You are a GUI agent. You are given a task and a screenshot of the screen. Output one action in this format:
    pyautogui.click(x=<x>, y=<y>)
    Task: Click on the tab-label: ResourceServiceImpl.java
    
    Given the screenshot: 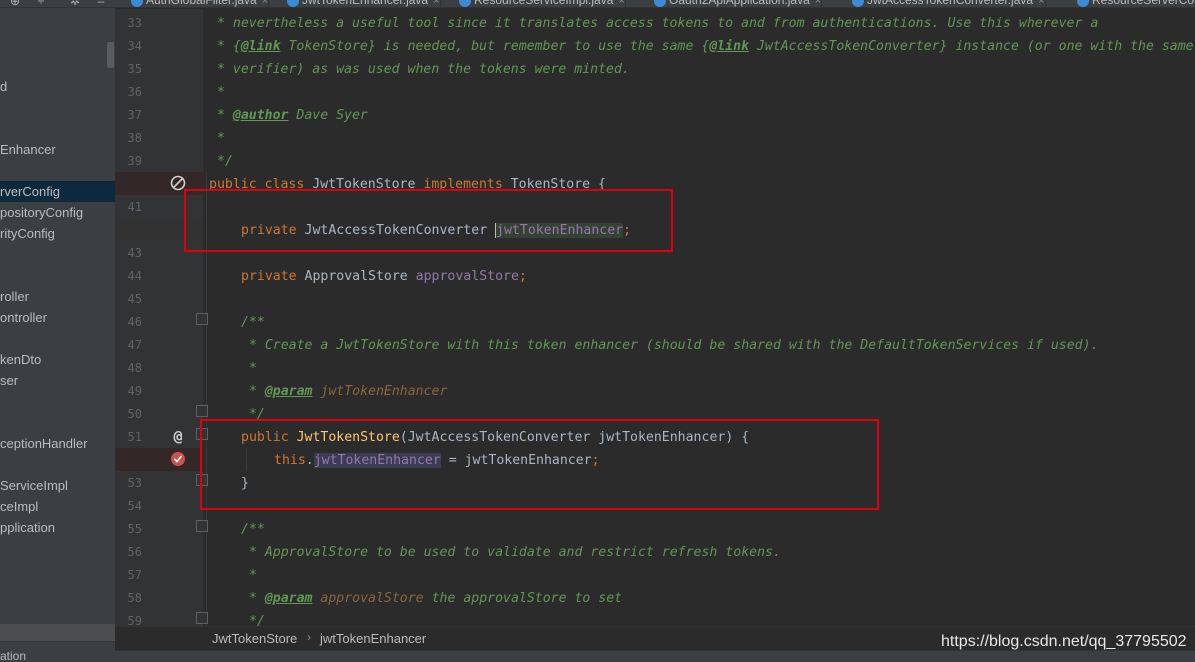 What is the action you would take?
    pyautogui.click(x=544, y=3)
    